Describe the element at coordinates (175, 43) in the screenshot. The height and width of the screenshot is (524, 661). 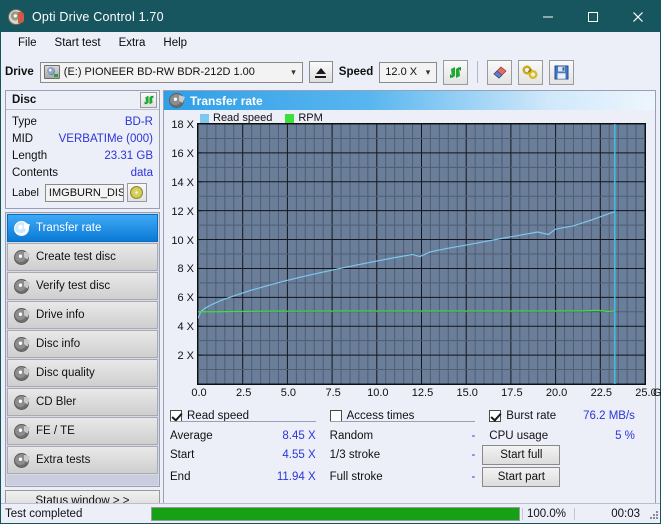
I see `menu-item-help: Help` at that location.